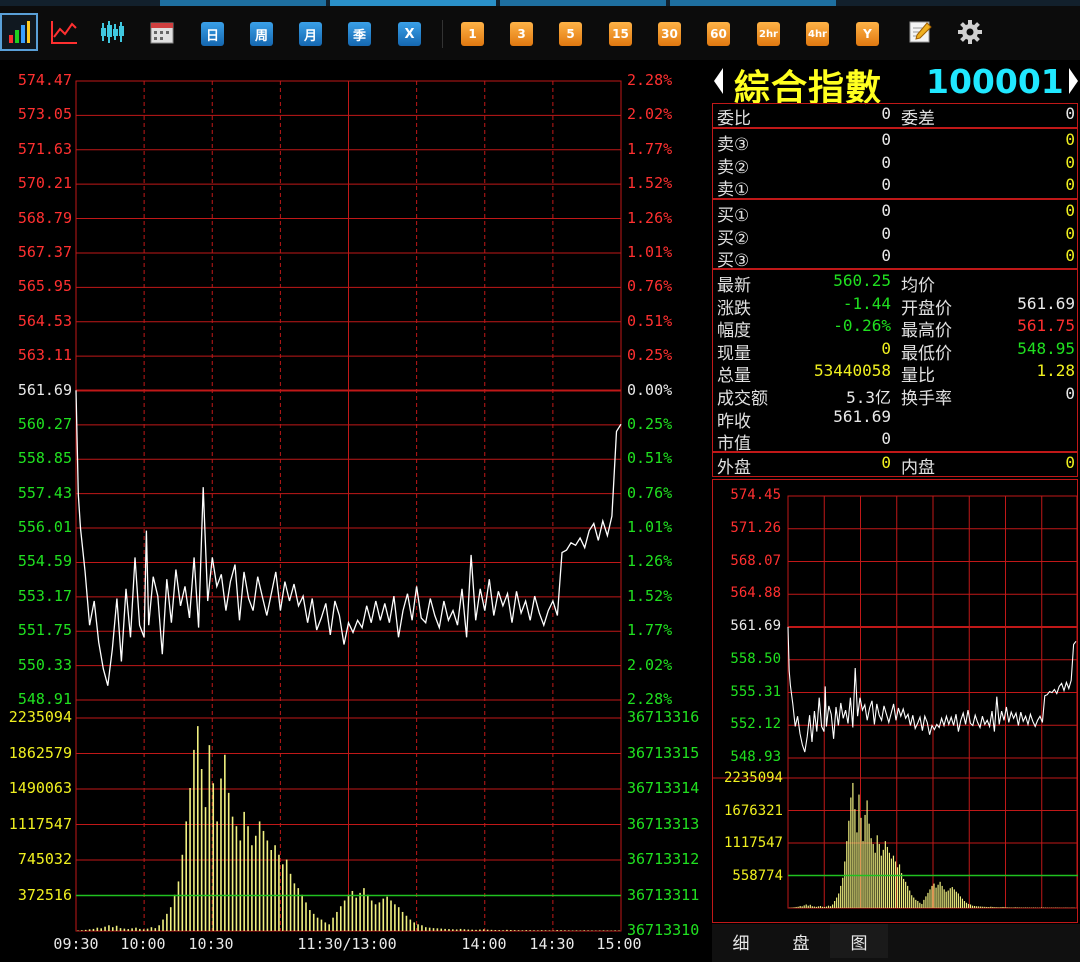 This screenshot has height=962, width=1080. Describe the element at coordinates (113, 32) in the screenshot. I see `candlestick-icon` at that location.